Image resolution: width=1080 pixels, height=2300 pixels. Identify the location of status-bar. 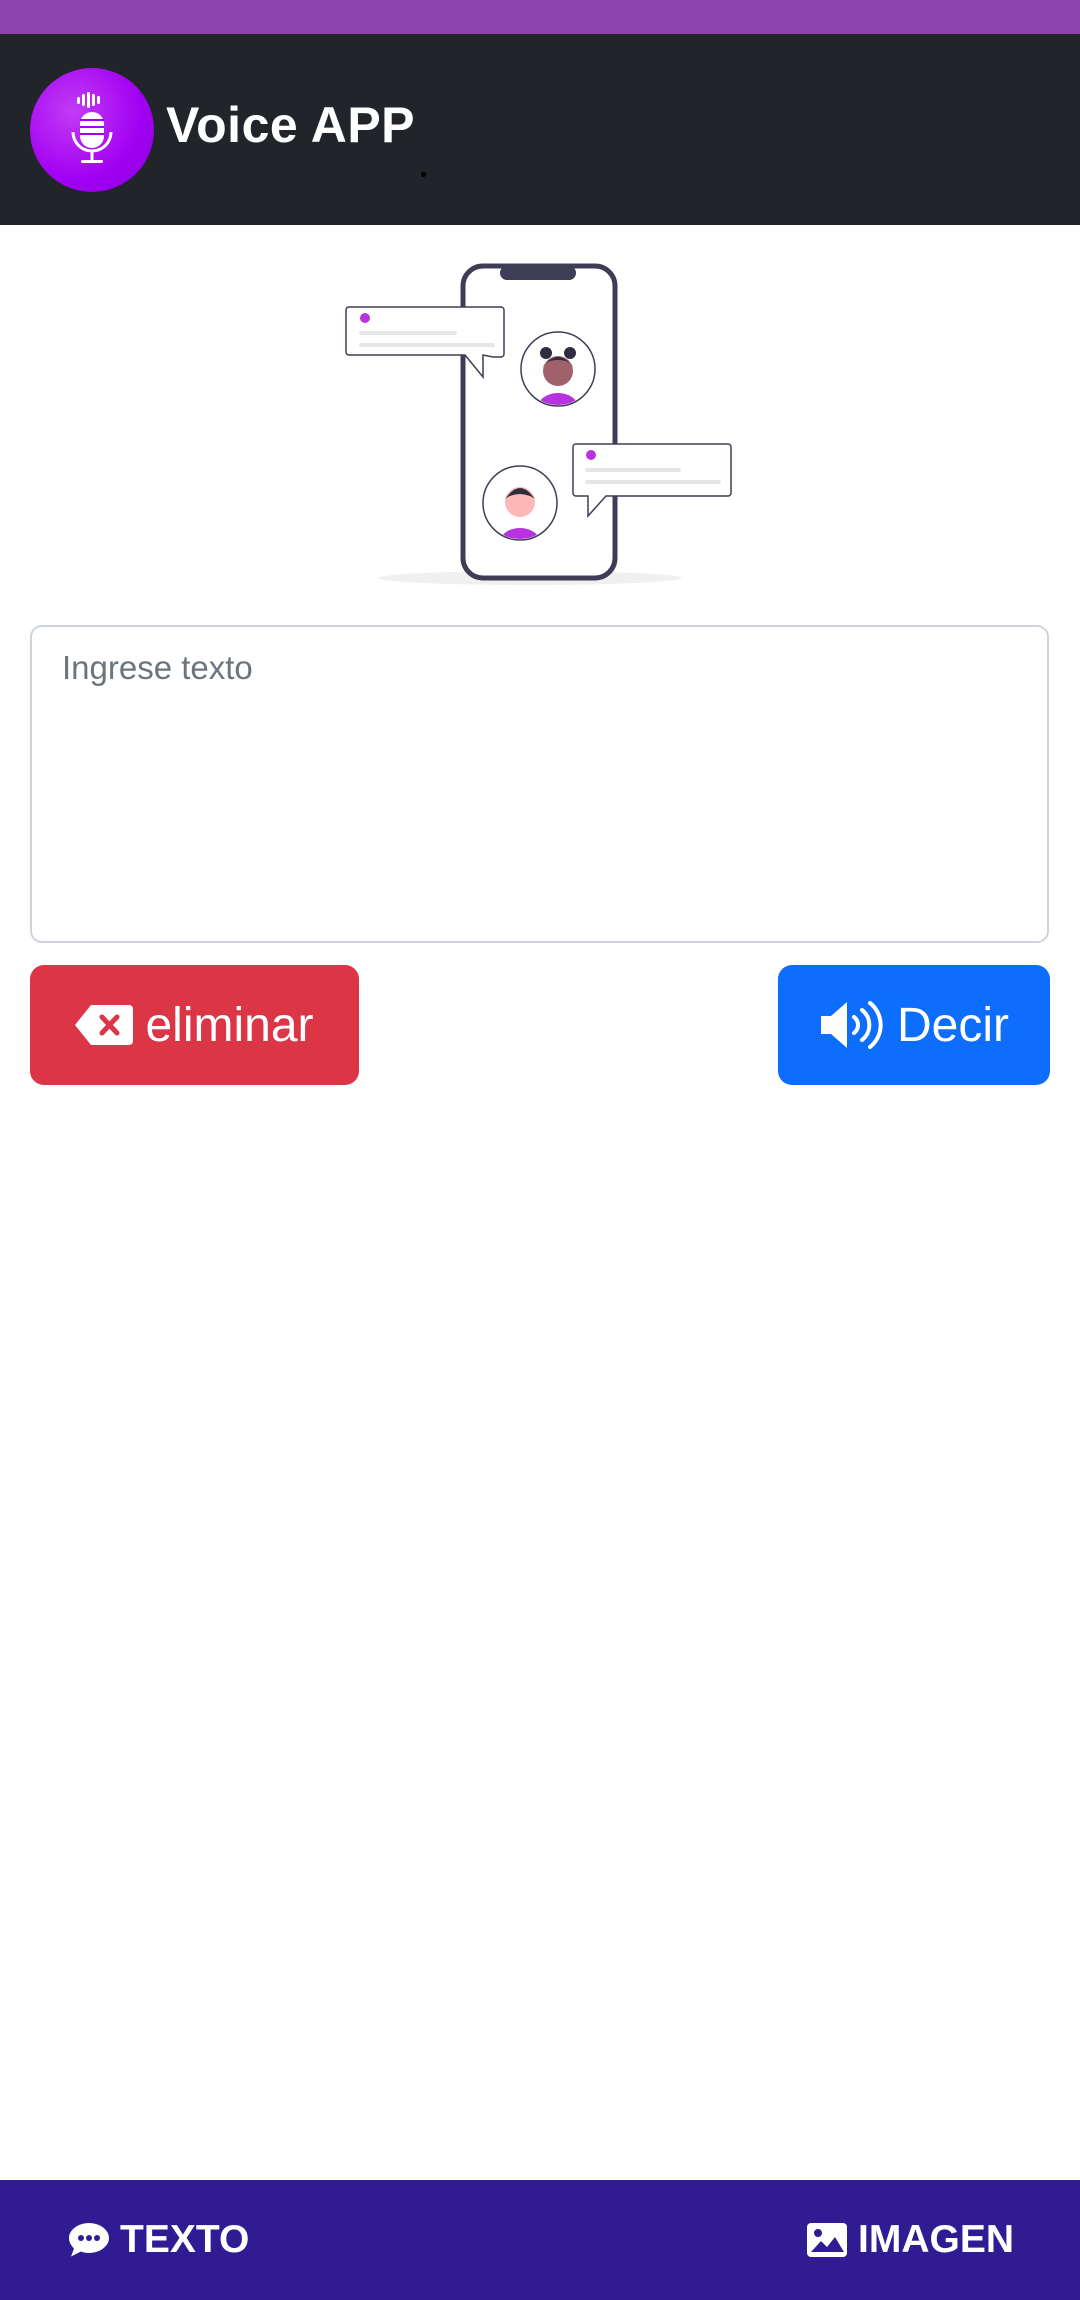
(540, 17).